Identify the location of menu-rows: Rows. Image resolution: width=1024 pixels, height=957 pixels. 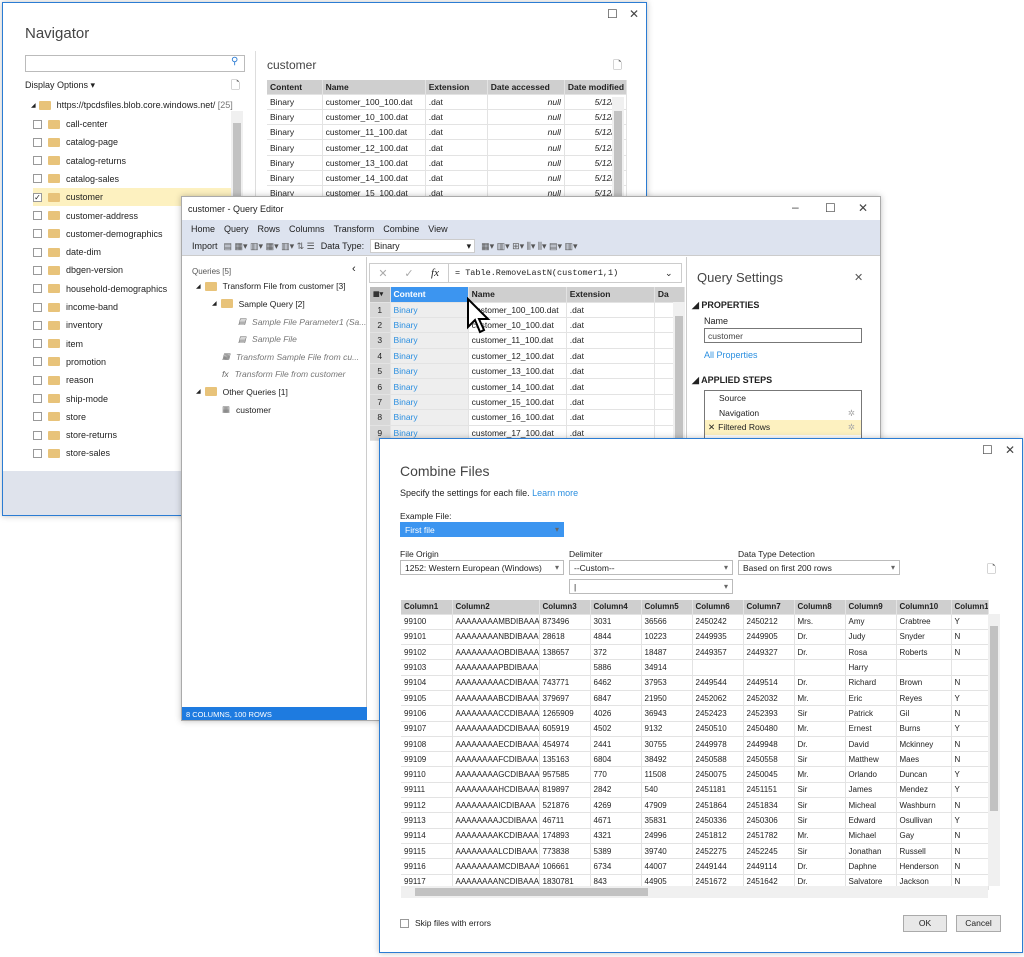
(269, 229).